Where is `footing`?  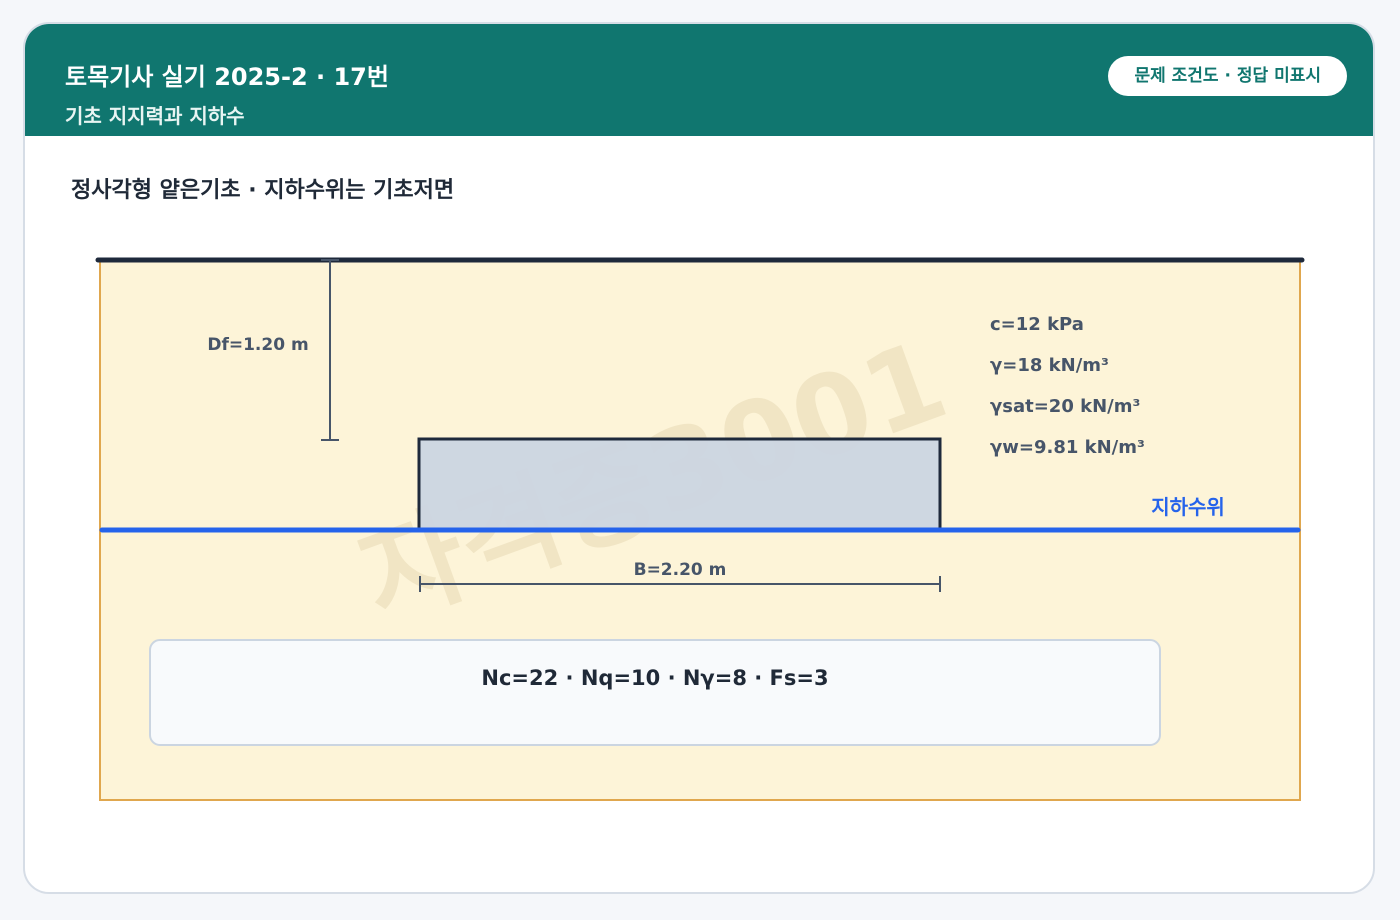 footing is located at coordinates (679, 484).